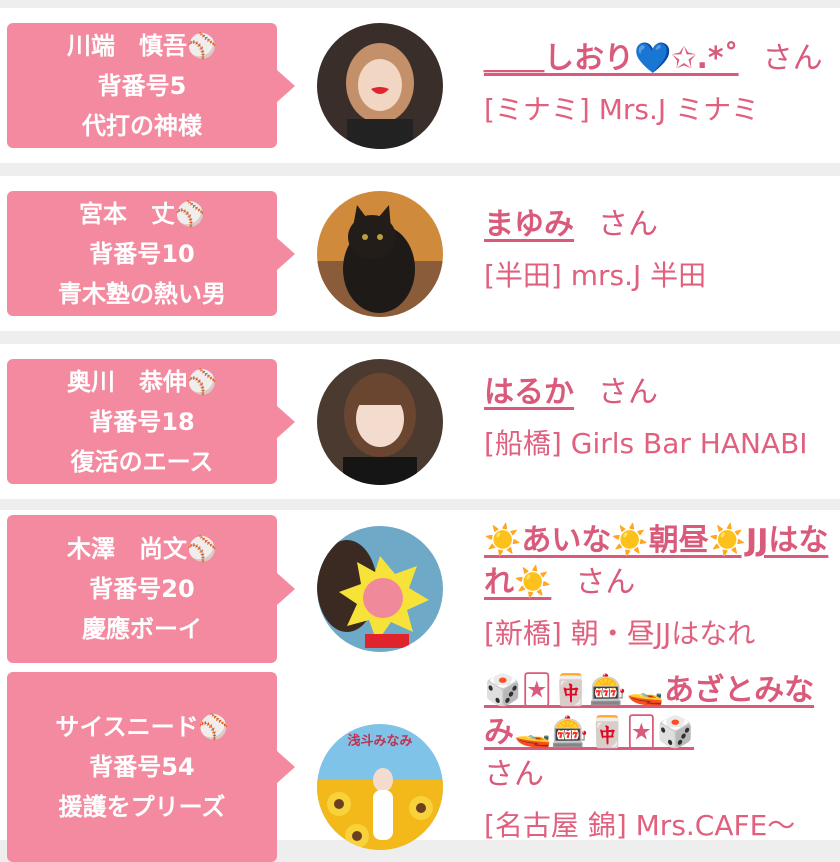 The image size is (840, 862). I want to click on player-name: 宮本 丈, so click(127, 213).